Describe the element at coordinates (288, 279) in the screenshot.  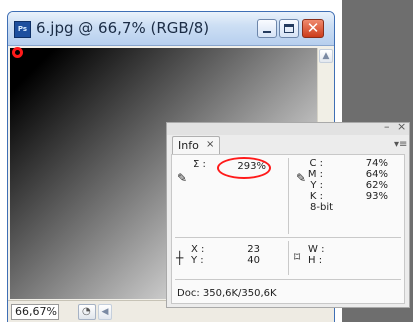
I see `divider-horizontal-bottom` at that location.